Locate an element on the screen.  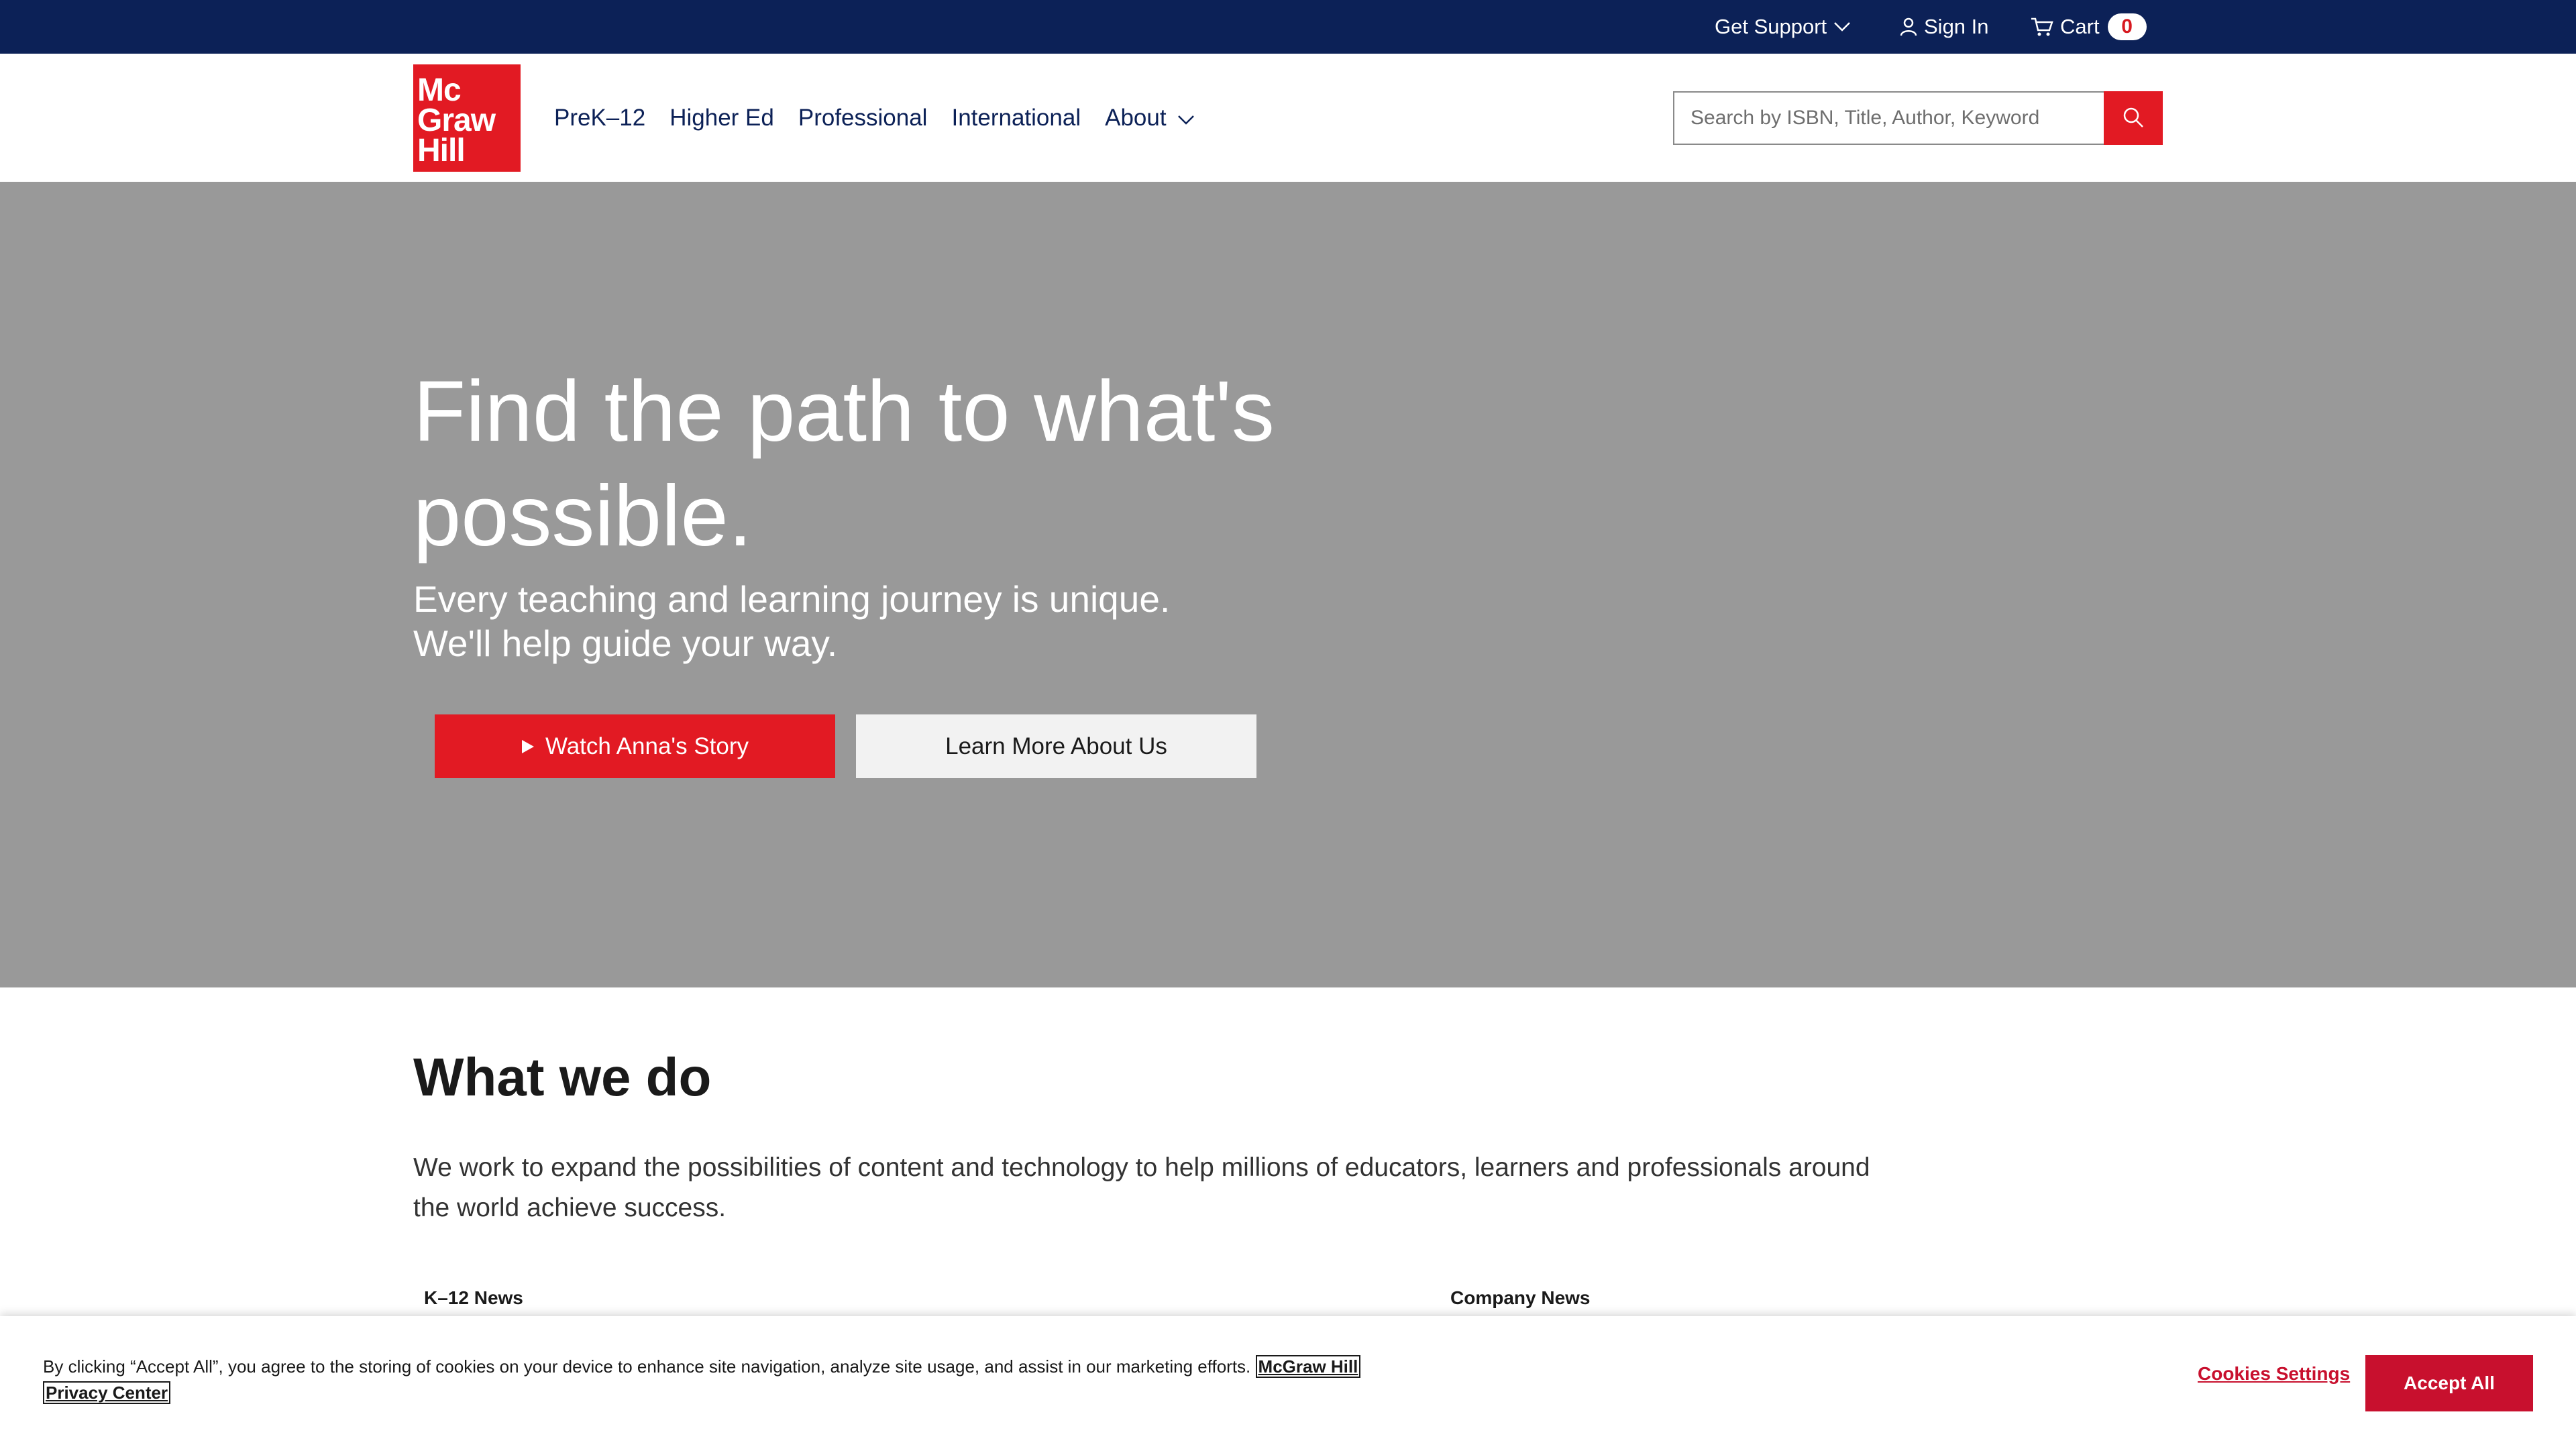
logo-line: Mc is located at coordinates (439, 90).